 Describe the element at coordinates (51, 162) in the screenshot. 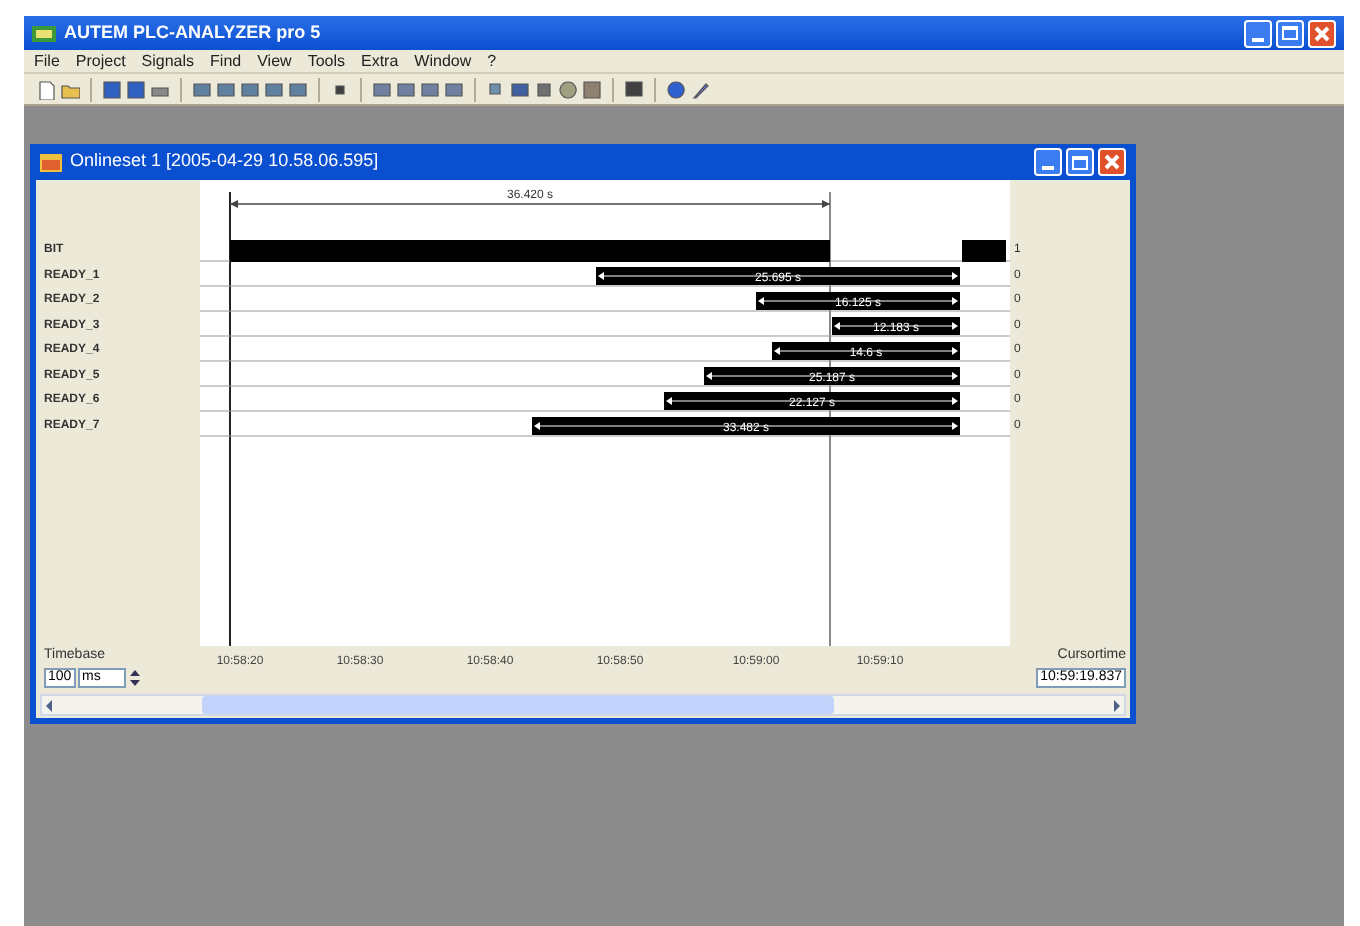

I see `document-icon` at that location.